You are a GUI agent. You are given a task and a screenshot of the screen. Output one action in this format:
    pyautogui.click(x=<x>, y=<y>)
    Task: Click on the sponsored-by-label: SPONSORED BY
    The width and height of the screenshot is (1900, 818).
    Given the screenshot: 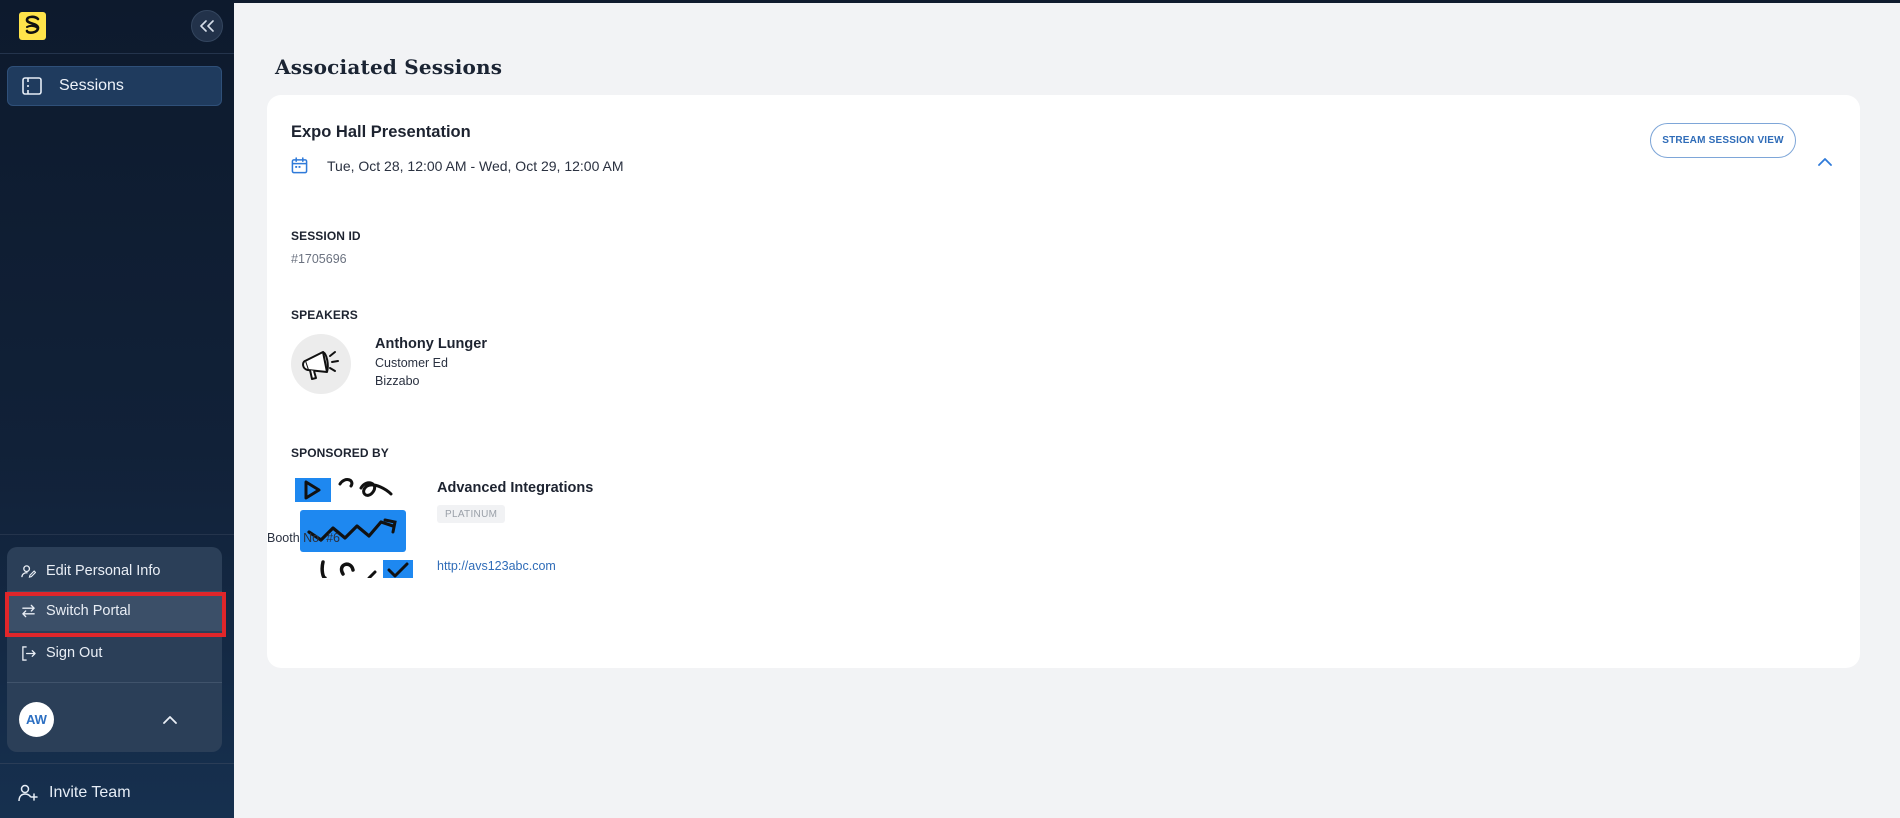 What is the action you would take?
    pyautogui.click(x=340, y=453)
    